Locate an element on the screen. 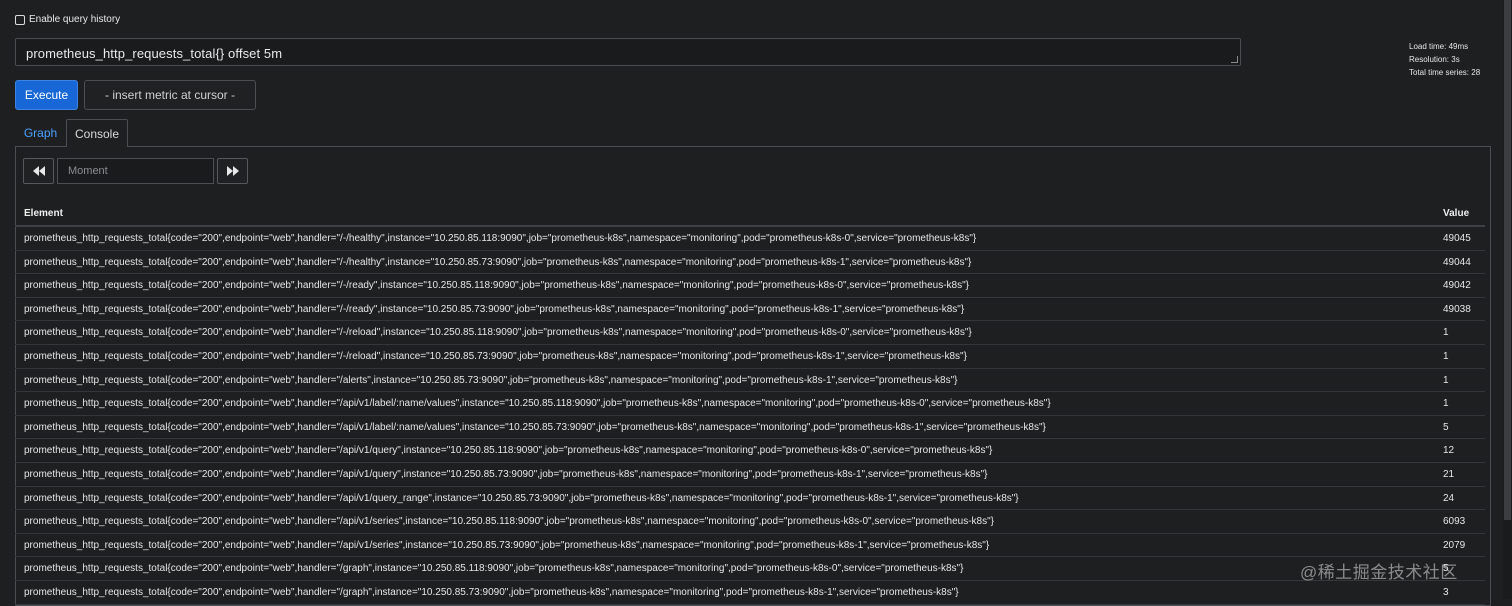  row-value: 21 is located at coordinates (1449, 474).